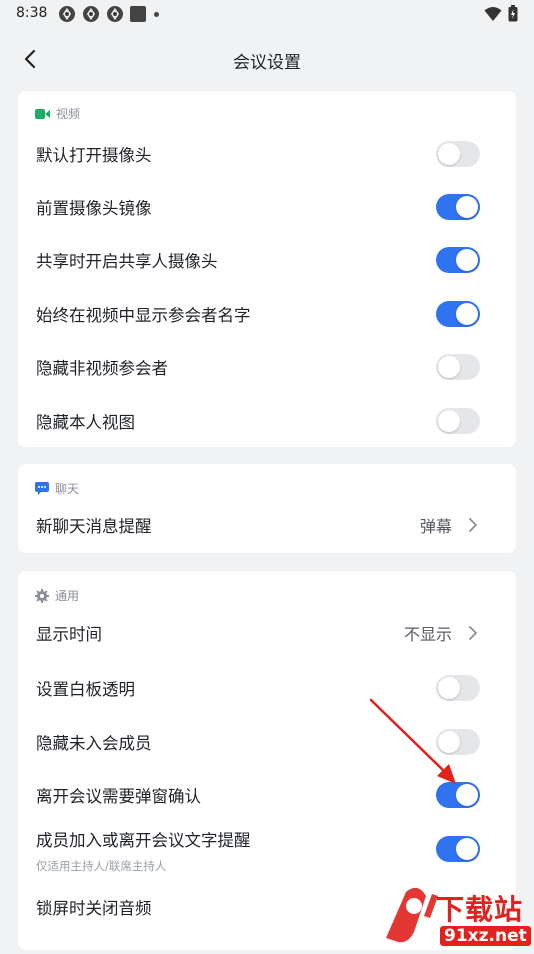  I want to click on setting-label: 新聊天消息提醒, so click(94, 526).